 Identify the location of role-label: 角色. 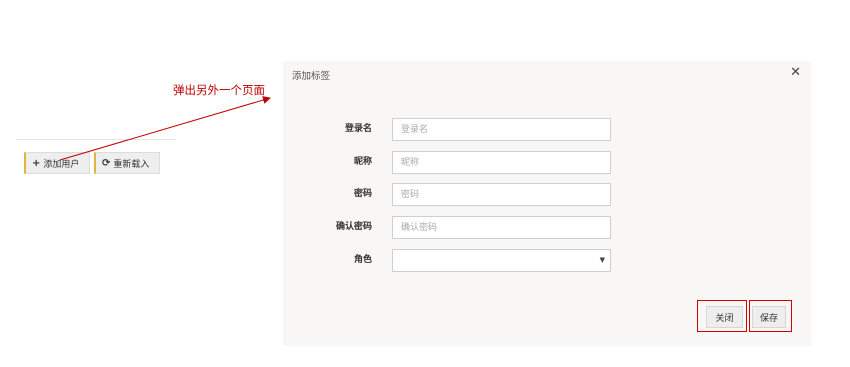
(362, 260).